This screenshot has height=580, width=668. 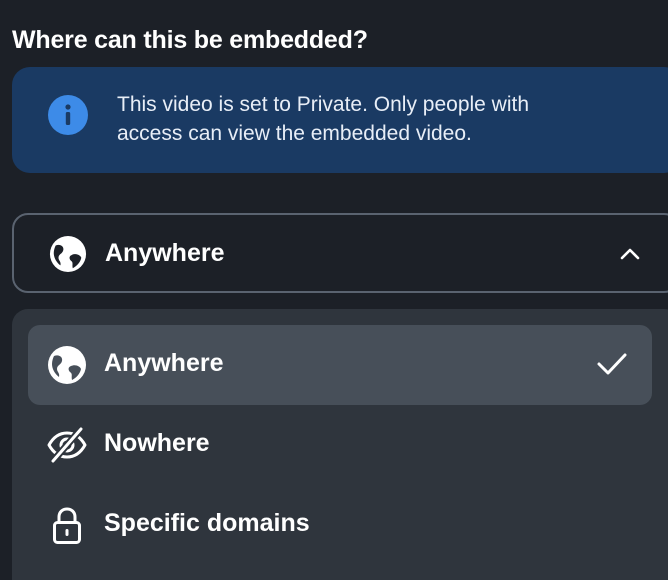 I want to click on option-label: Nowhere, so click(x=157, y=443).